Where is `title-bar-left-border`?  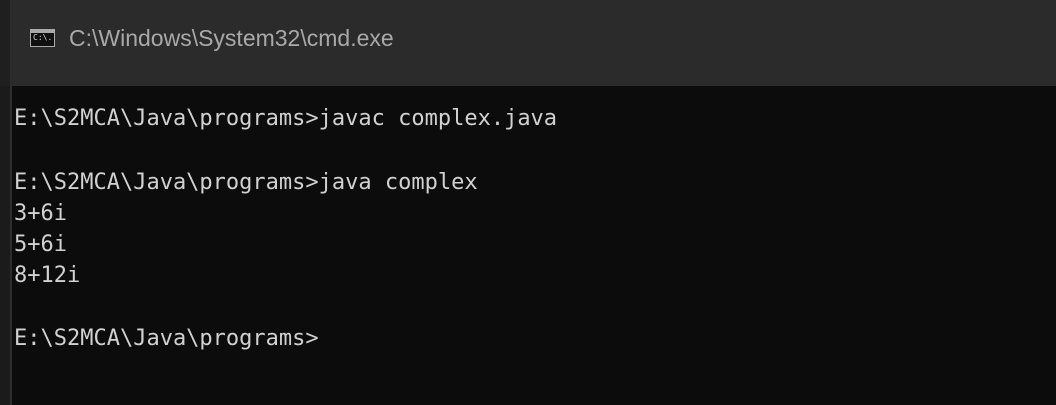 title-bar-left-border is located at coordinates (5, 43).